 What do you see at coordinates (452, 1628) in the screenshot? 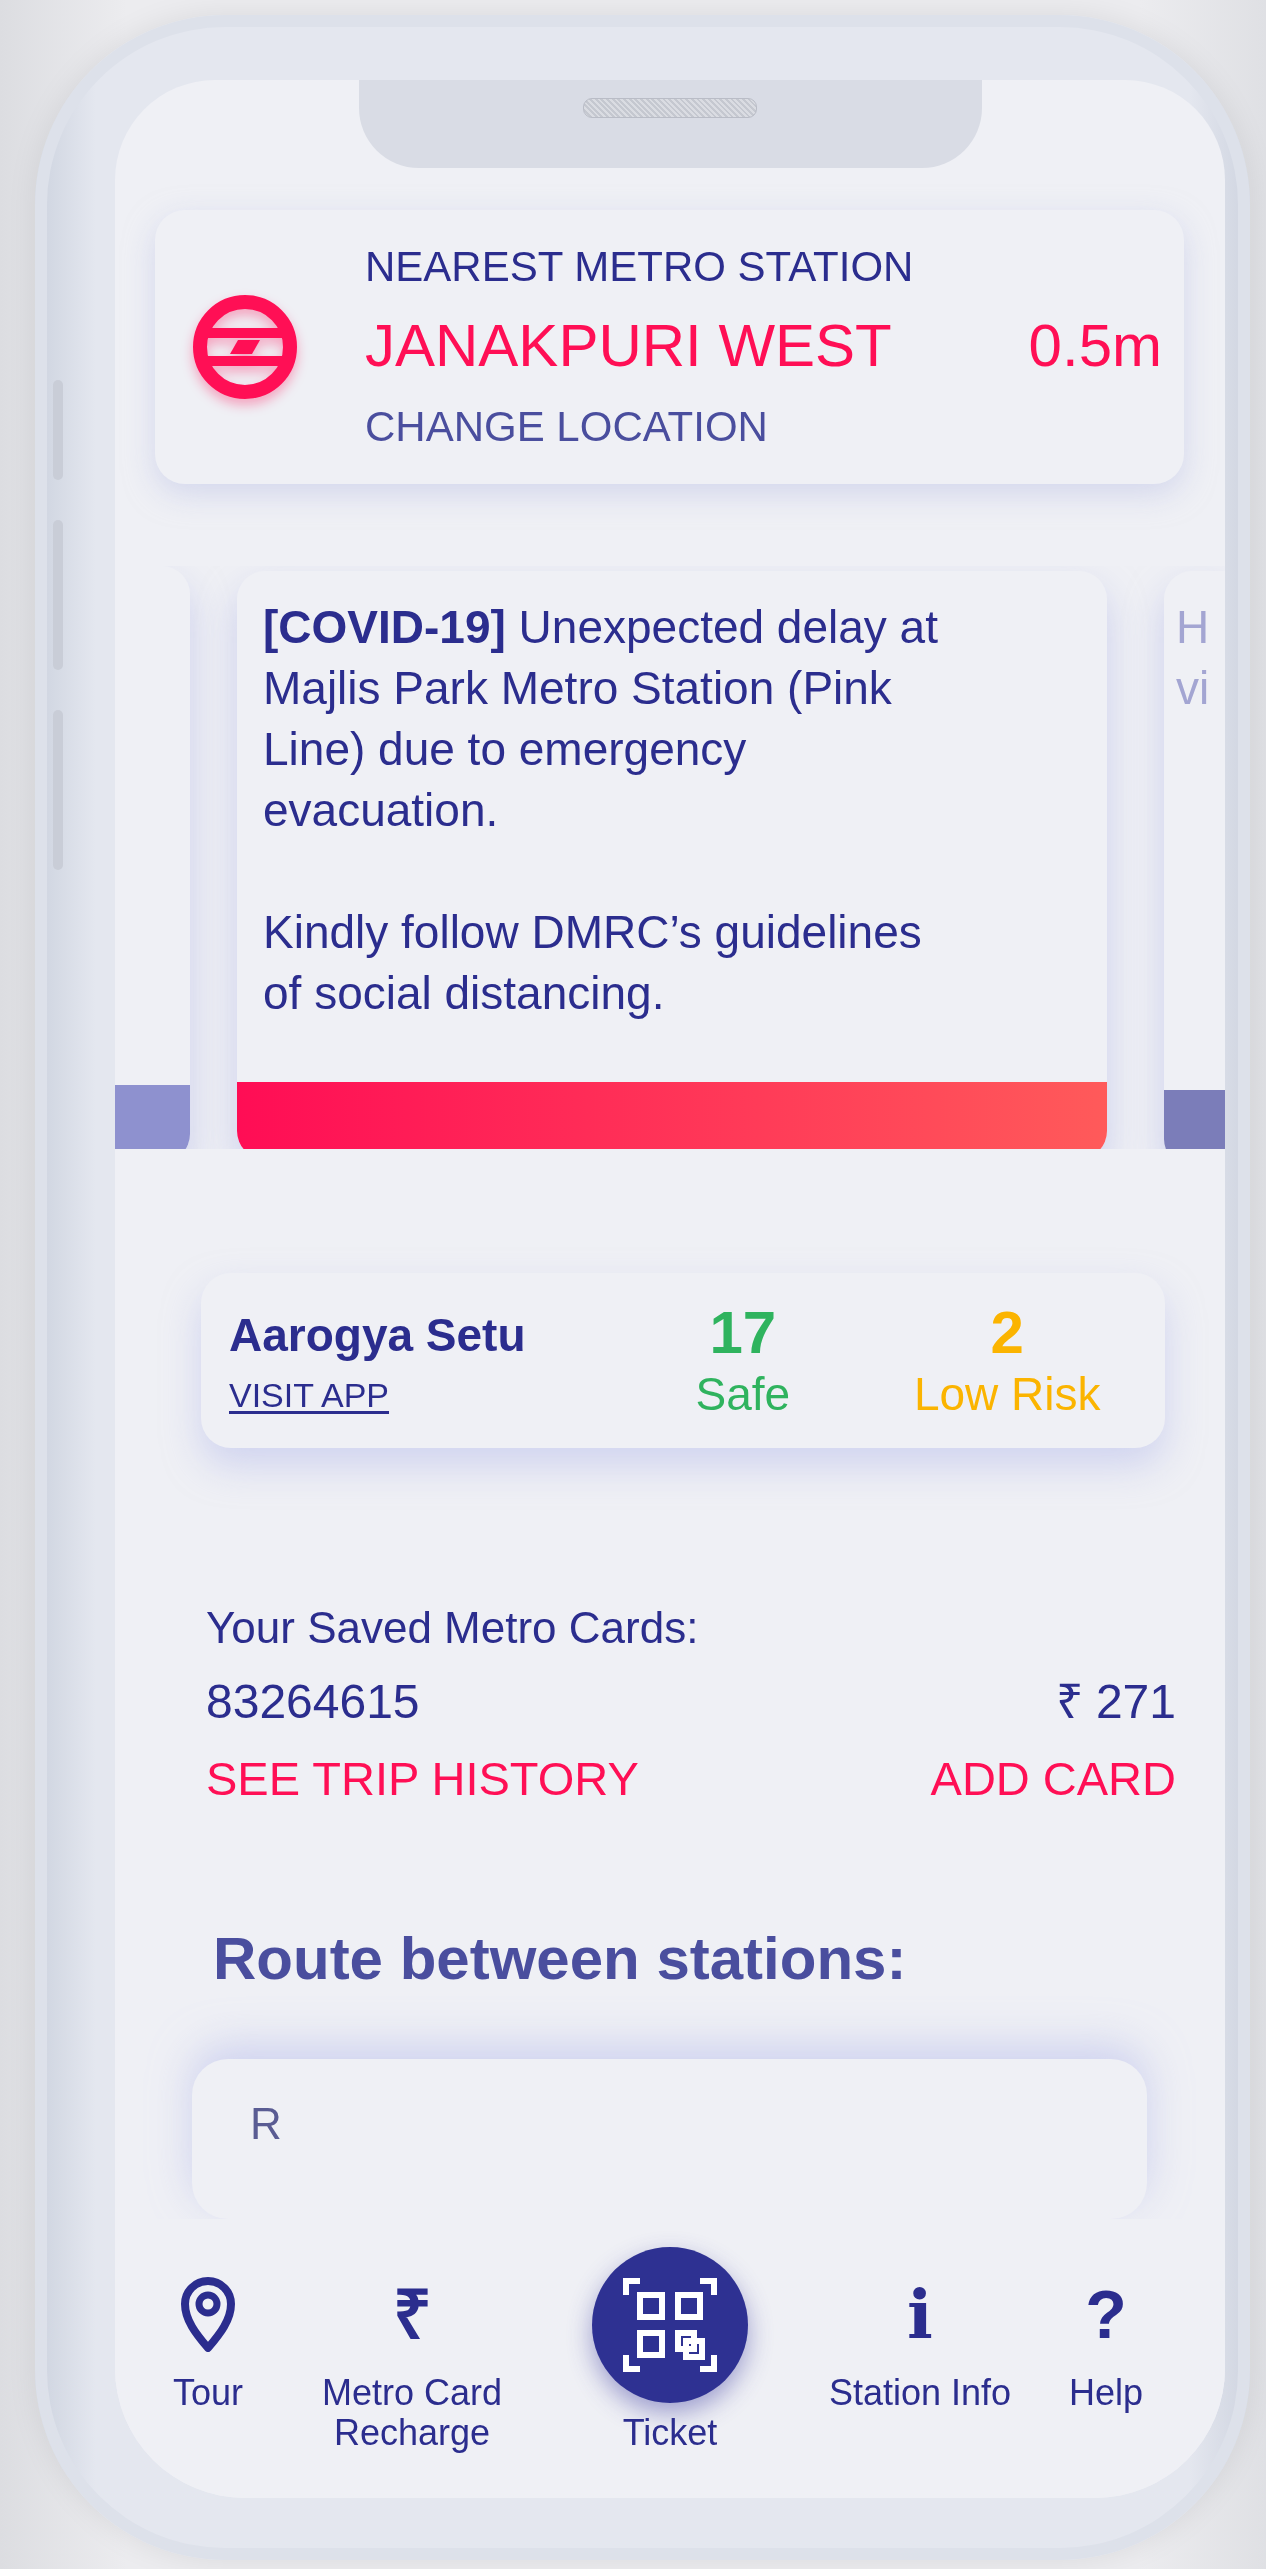
I see `section-heading: Your Saved Metro Cards:` at bounding box center [452, 1628].